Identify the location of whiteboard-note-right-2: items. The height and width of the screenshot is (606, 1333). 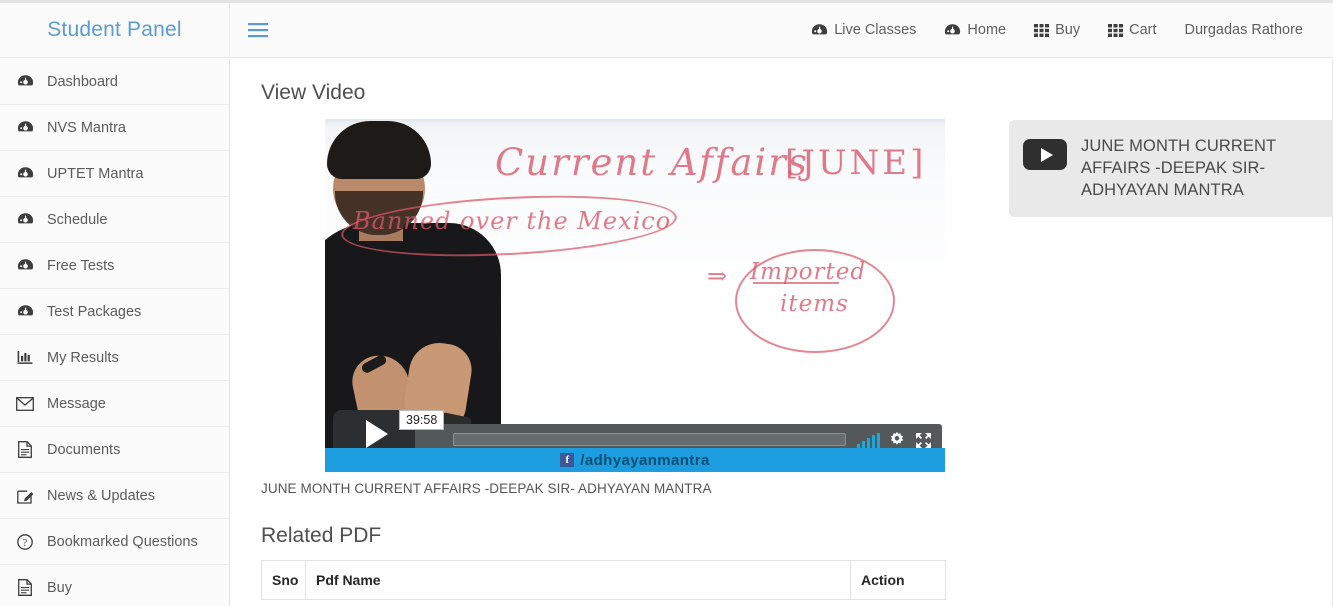
(814, 304).